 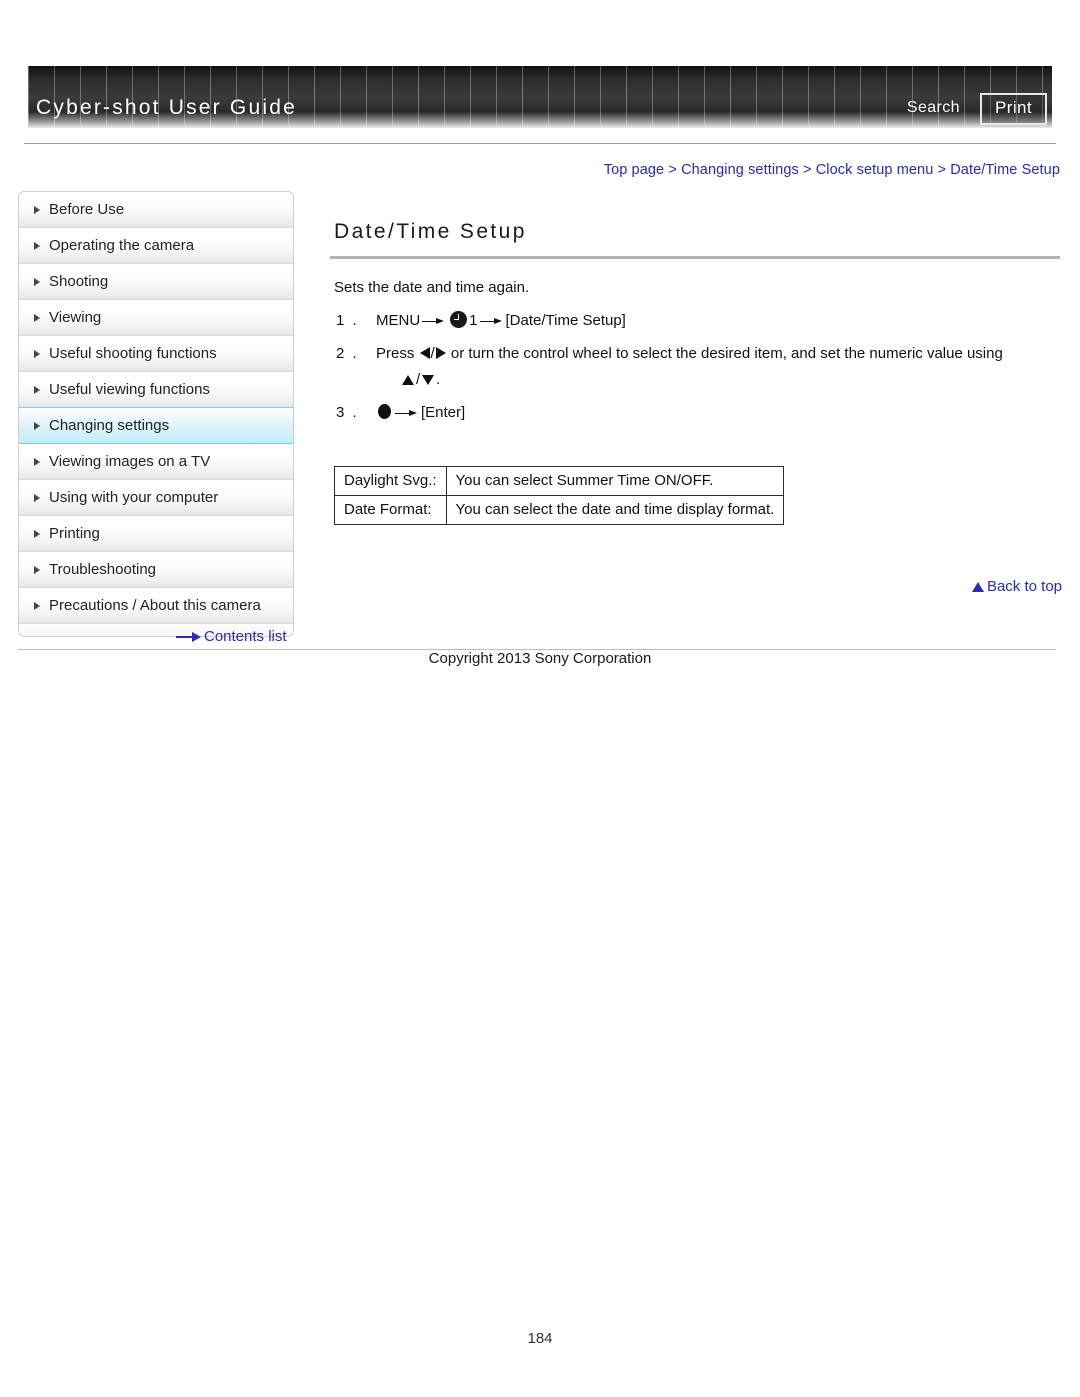 I want to click on title-divider, so click(x=695, y=257).